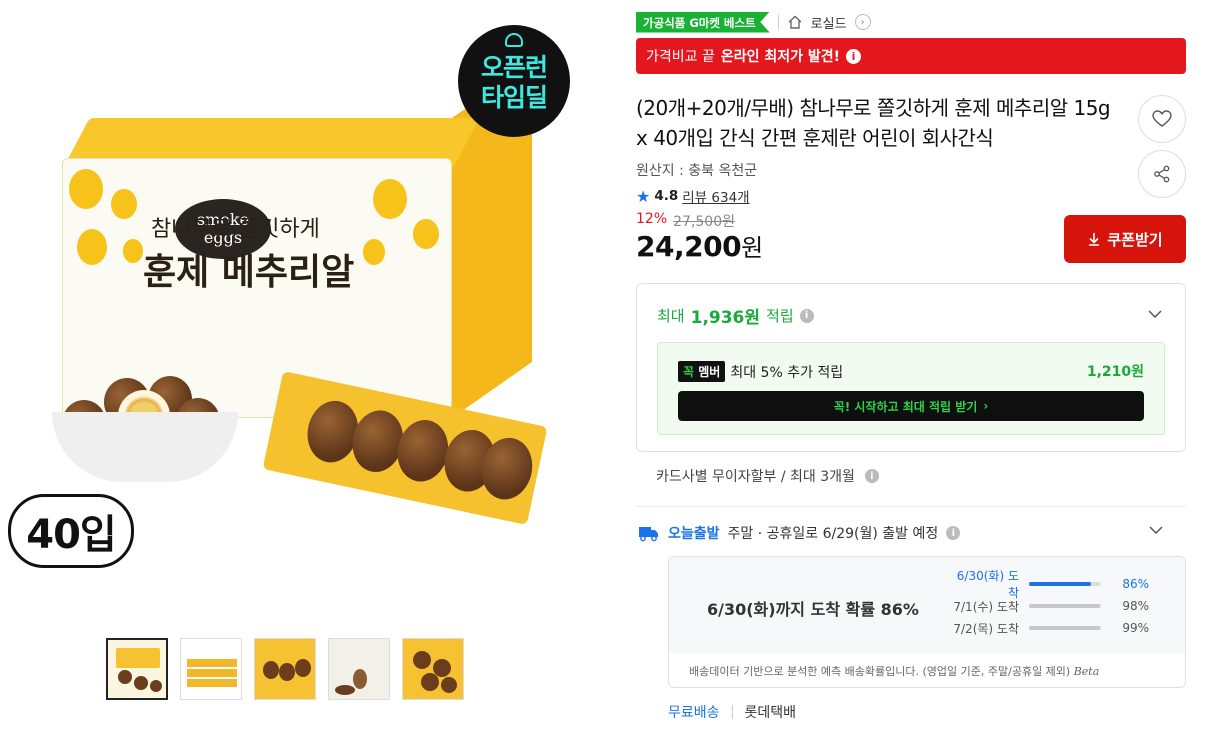 The image size is (1212, 732). I want to click on points-header: 최대 1,936원 적립 i, so click(735, 315).